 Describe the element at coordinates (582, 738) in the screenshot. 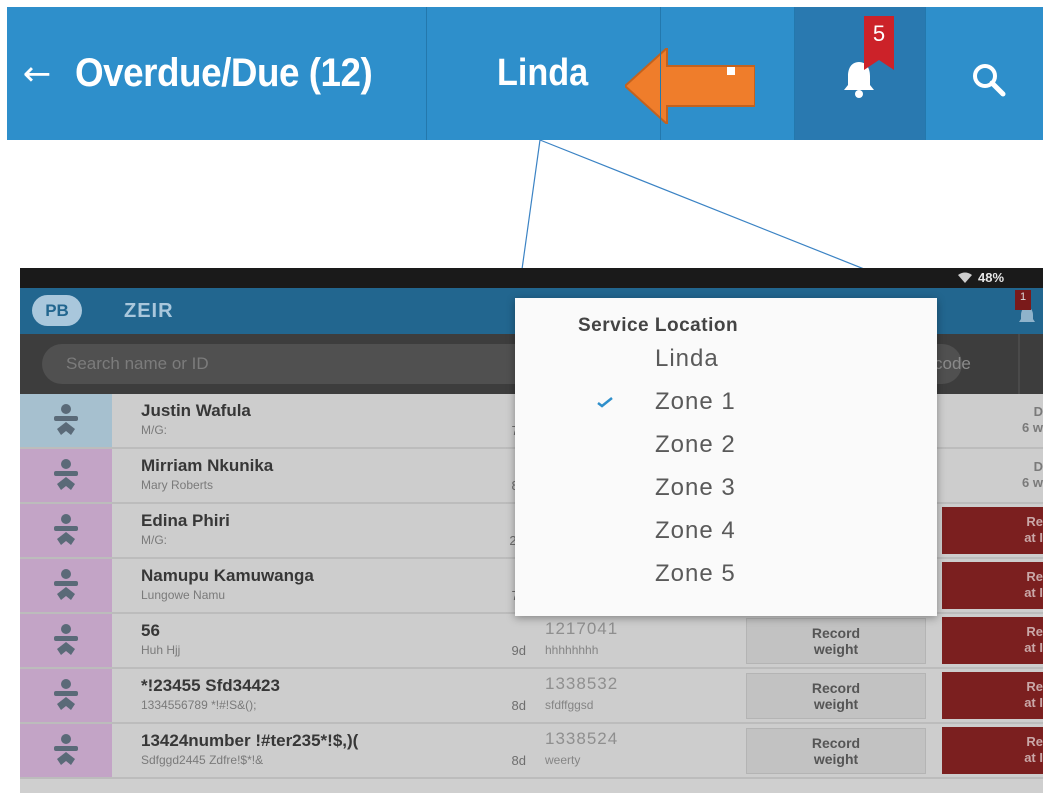

I see `zeir-id: 1338524` at that location.